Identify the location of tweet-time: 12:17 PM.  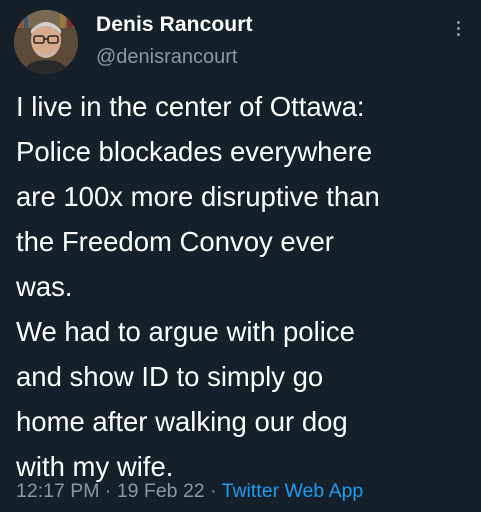
(57, 491).